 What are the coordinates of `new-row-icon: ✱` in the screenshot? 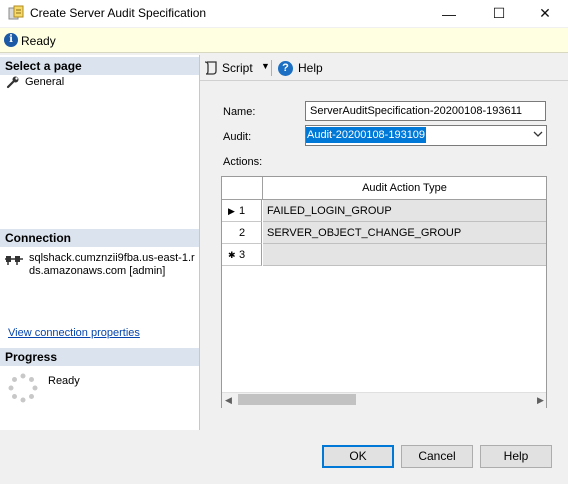 It's located at (232, 255).